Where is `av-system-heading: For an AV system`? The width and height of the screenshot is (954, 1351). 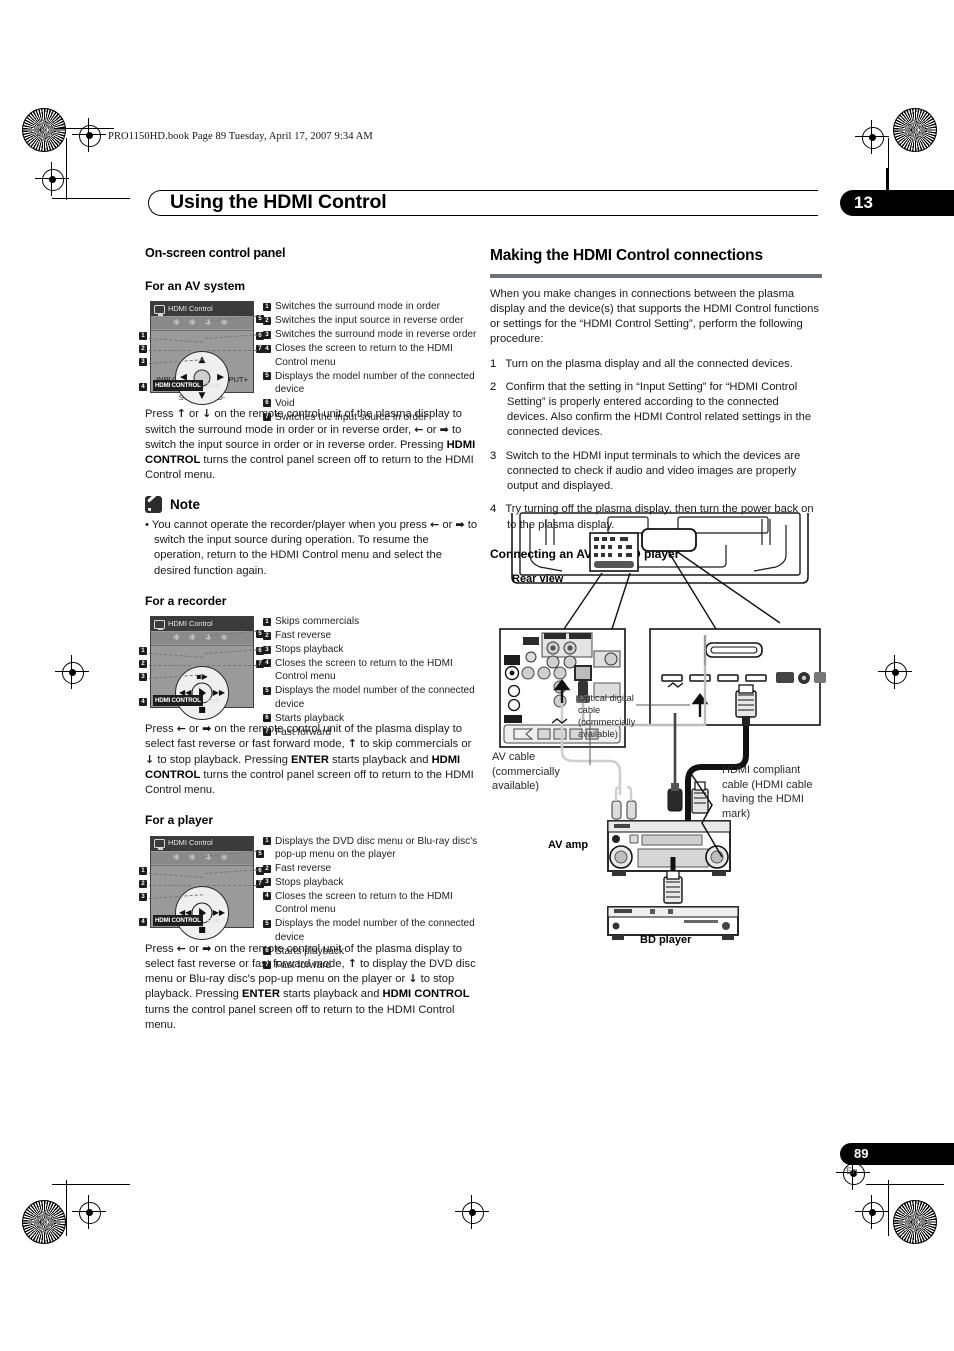 av-system-heading: For an AV system is located at coordinates (195, 286).